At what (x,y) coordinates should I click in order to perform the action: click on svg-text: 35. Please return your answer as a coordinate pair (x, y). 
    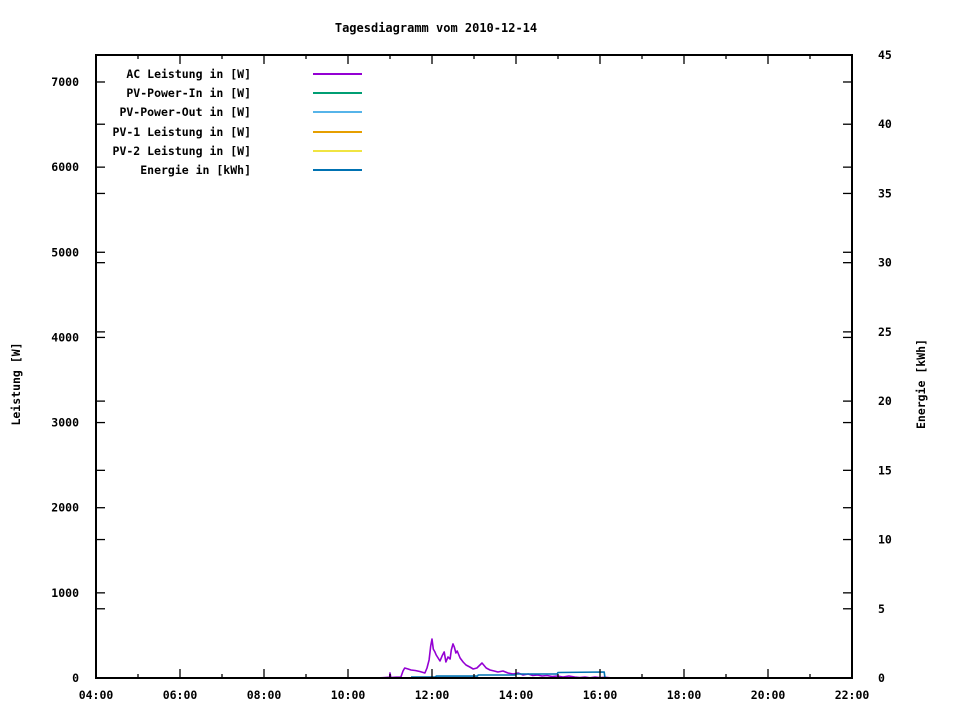
    Looking at the image, I should click on (885, 193).